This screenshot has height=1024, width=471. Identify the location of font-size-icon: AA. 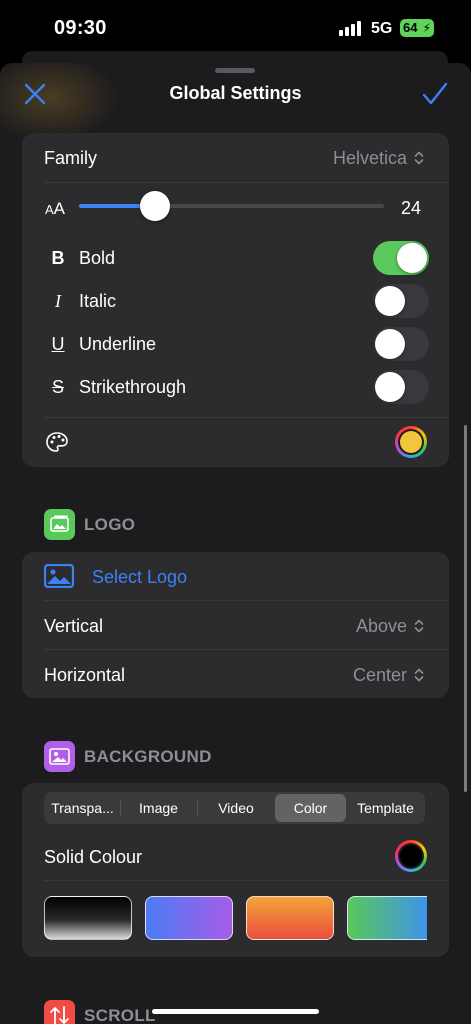
(55, 208).